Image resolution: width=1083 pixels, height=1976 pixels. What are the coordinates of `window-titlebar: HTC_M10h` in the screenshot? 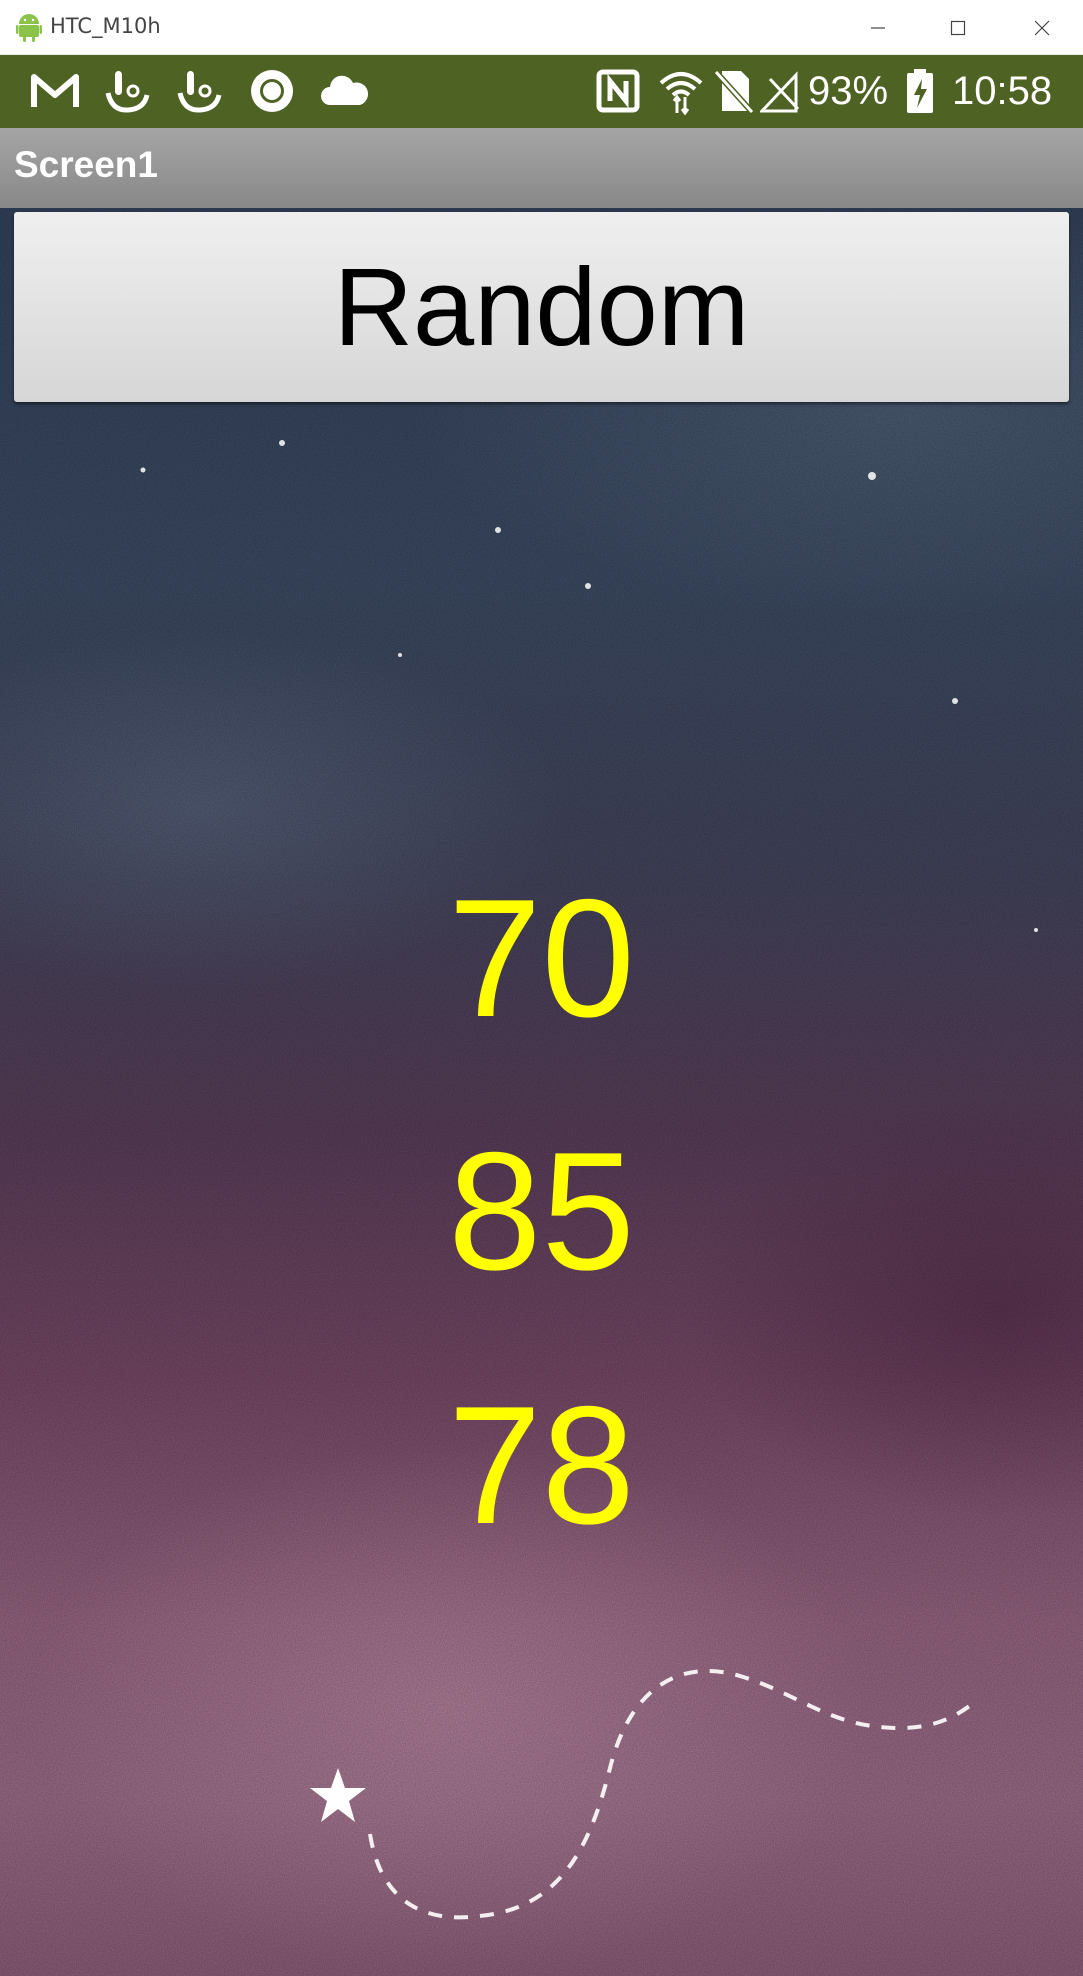 It's located at (541, 27).